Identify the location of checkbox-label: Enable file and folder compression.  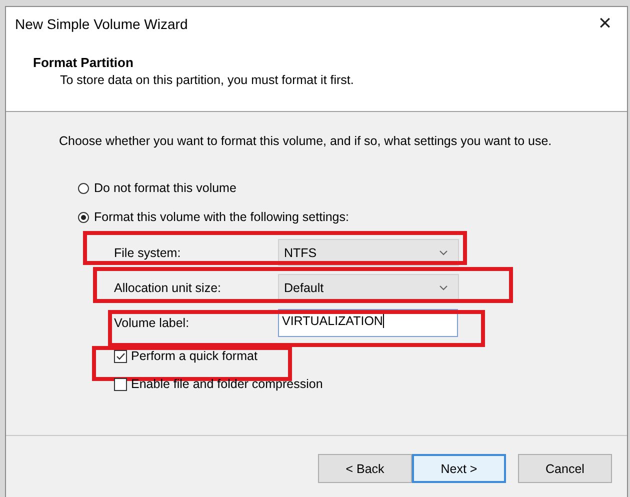
(227, 384).